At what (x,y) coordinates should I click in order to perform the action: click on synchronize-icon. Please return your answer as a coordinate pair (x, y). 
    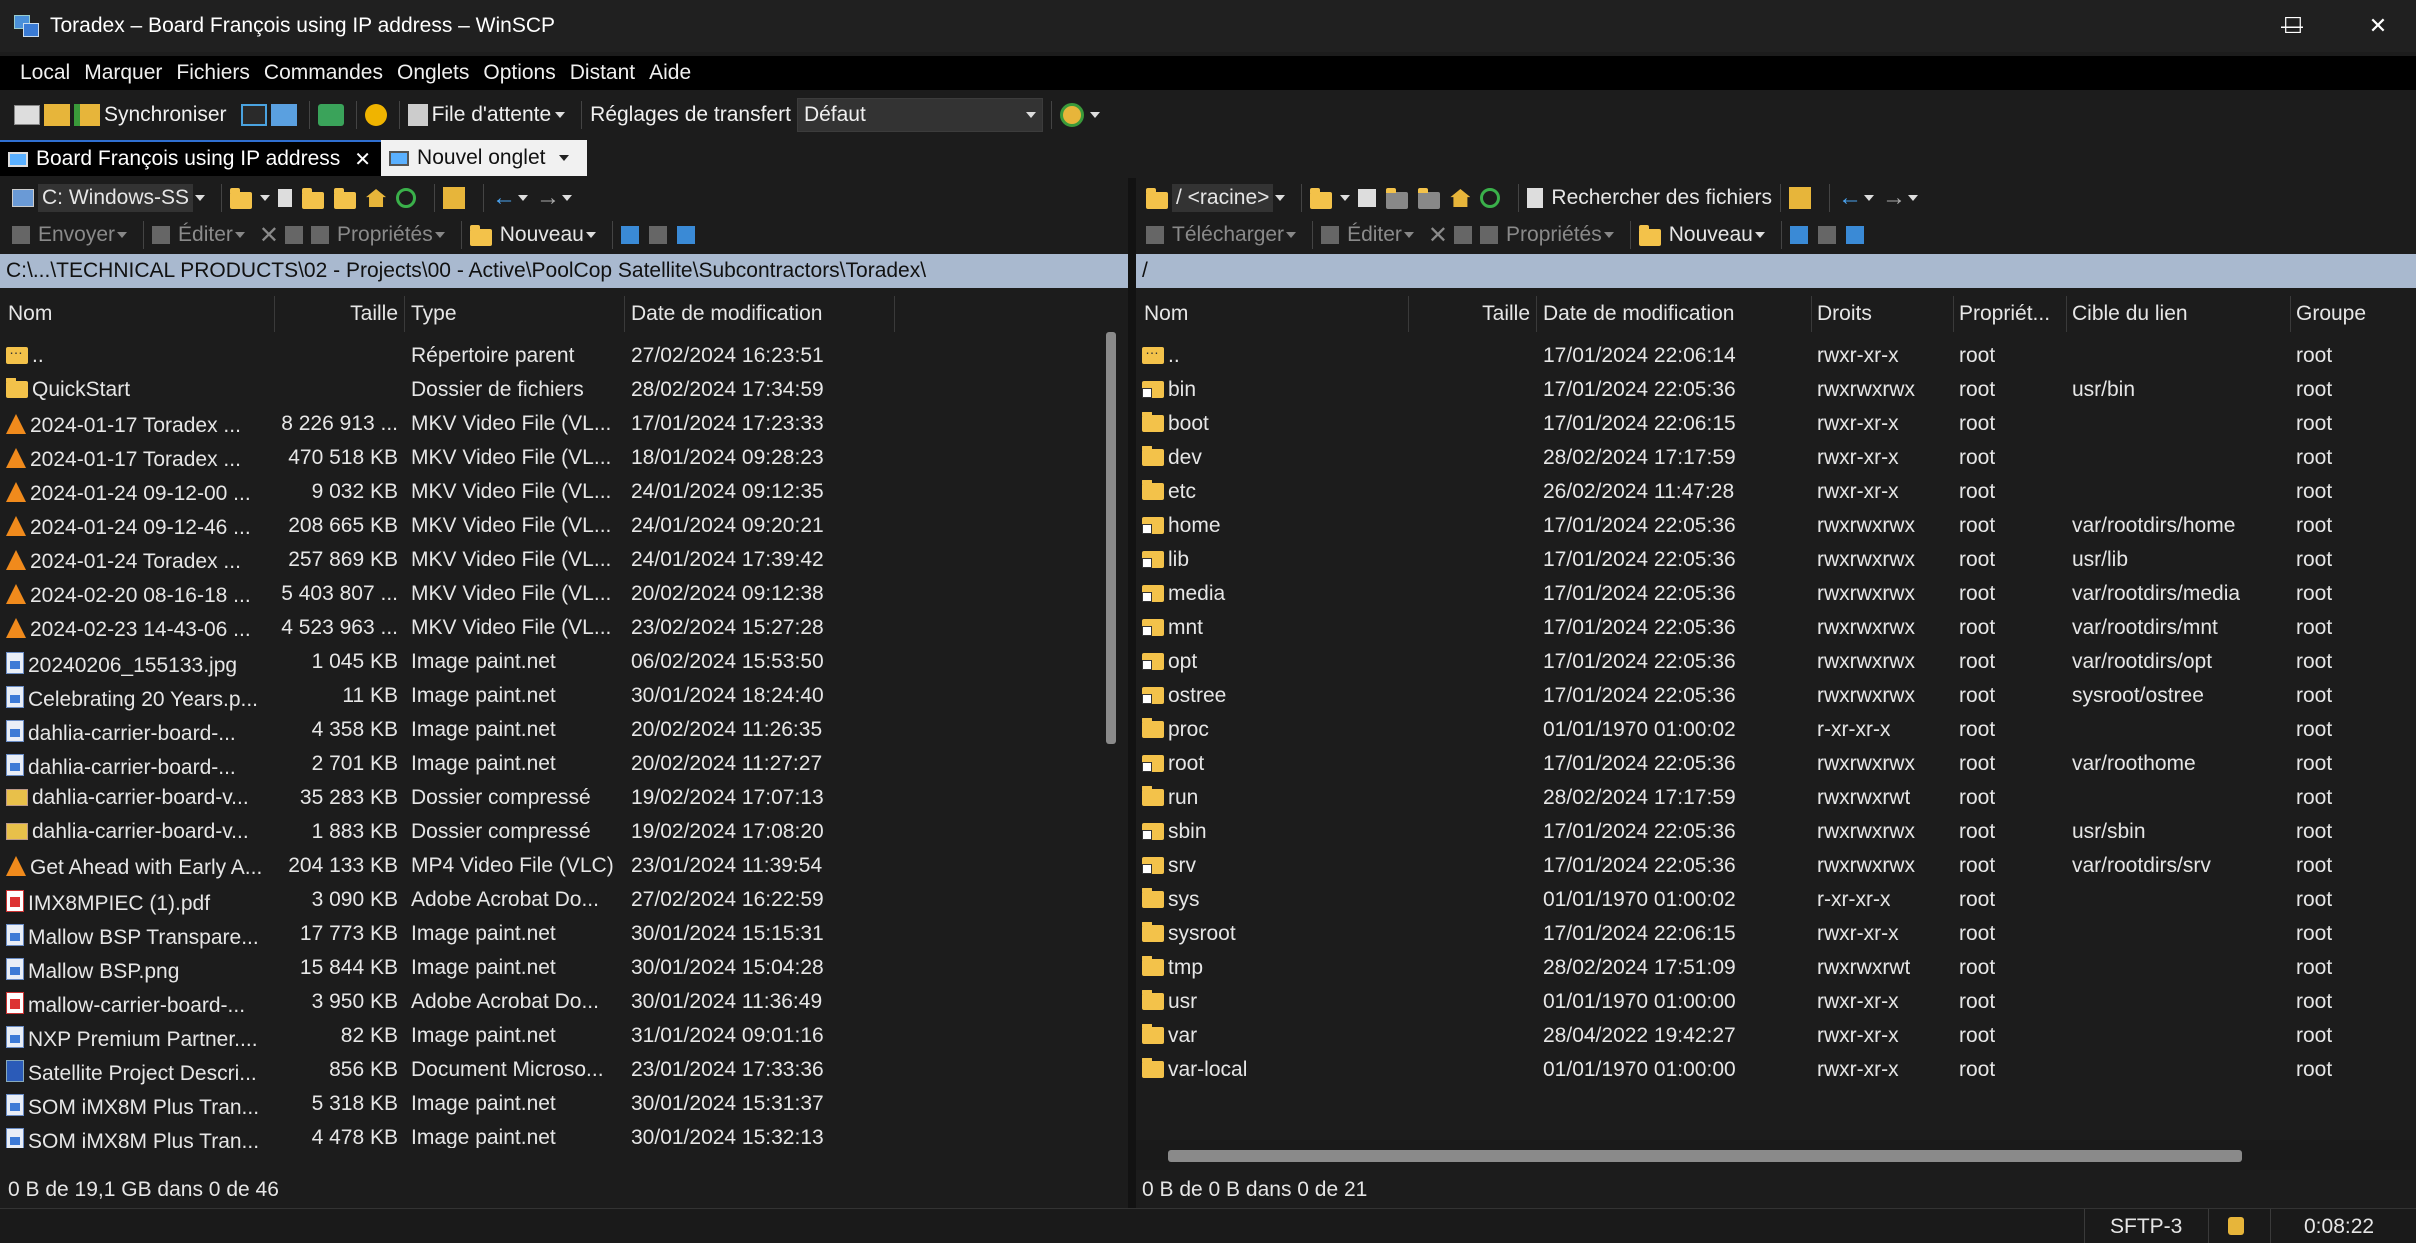
    Looking at the image, I should click on (87, 115).